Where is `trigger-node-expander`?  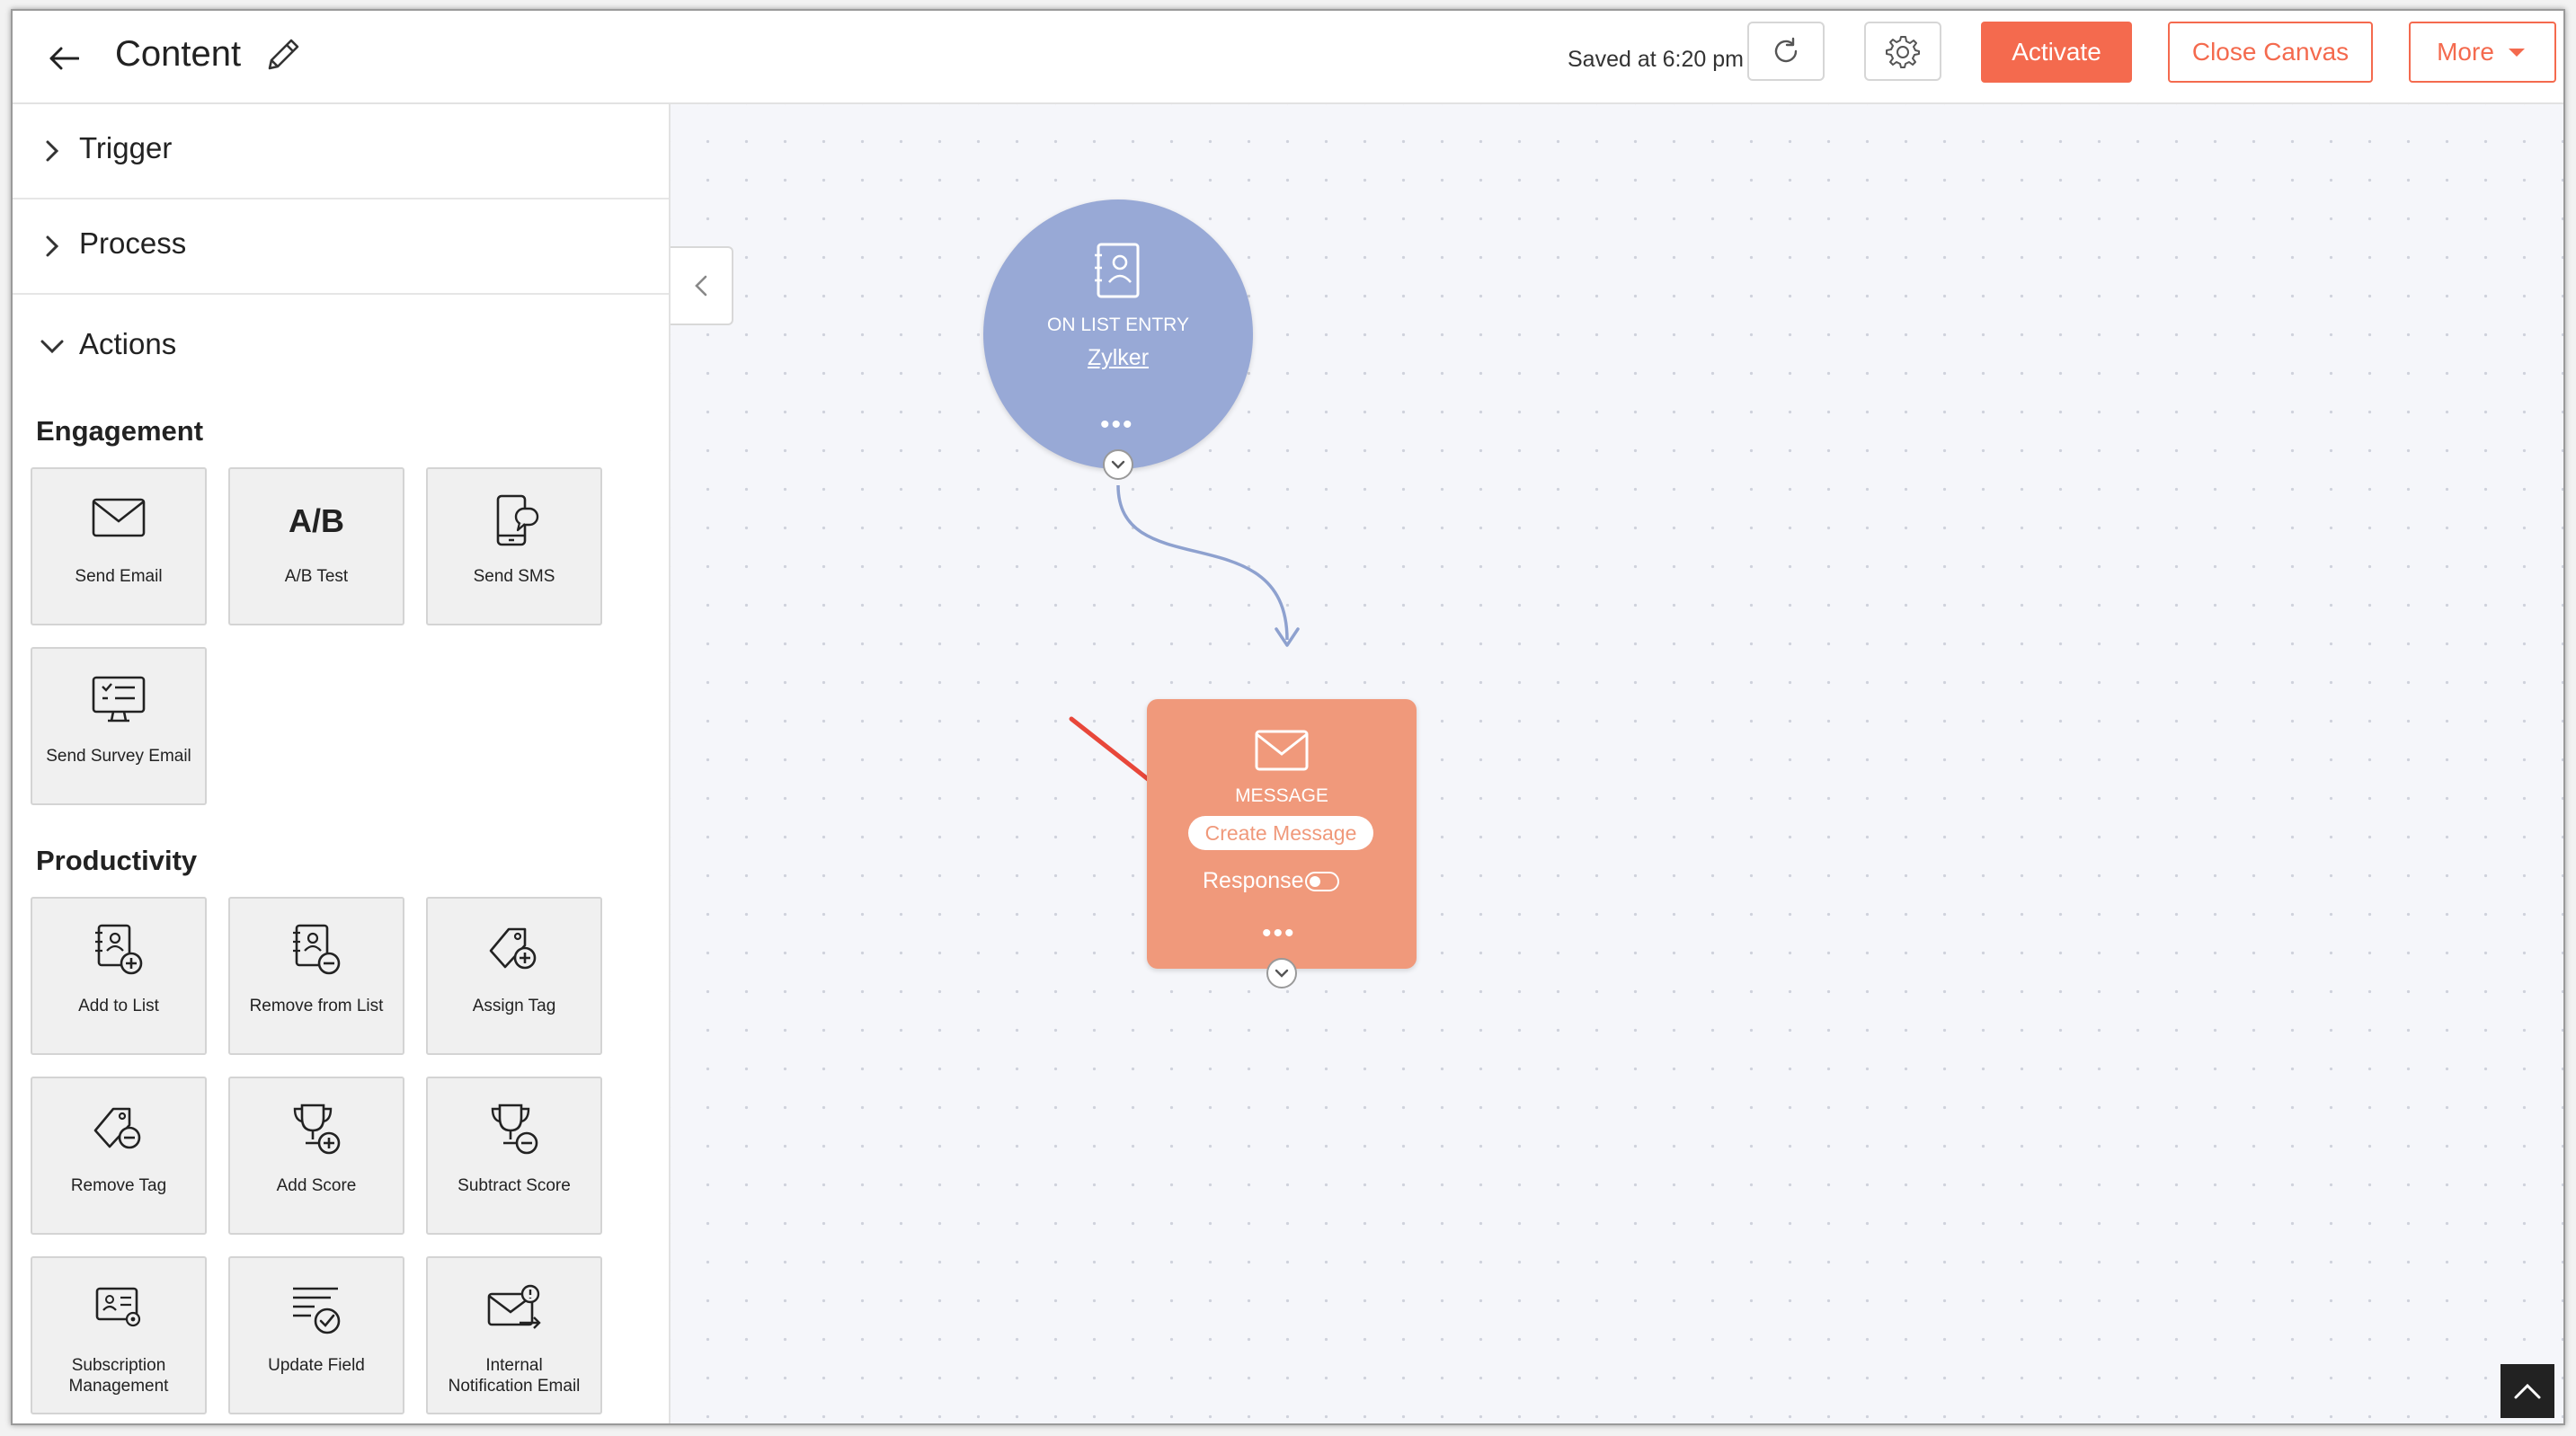 trigger-node-expander is located at coordinates (1118, 465).